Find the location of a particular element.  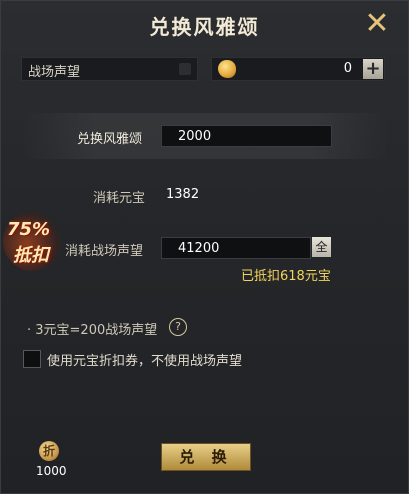

exchange-rate-text: · 3元宝=200战场声望 is located at coordinates (92, 330).